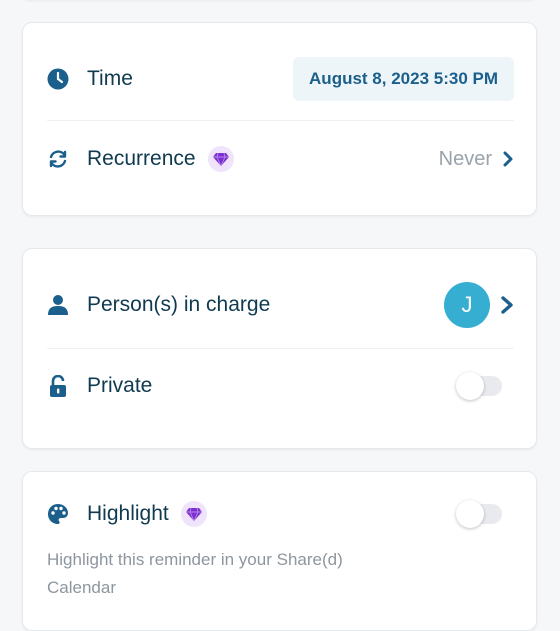  What do you see at coordinates (58, 79) in the screenshot?
I see `clock-icon` at bounding box center [58, 79].